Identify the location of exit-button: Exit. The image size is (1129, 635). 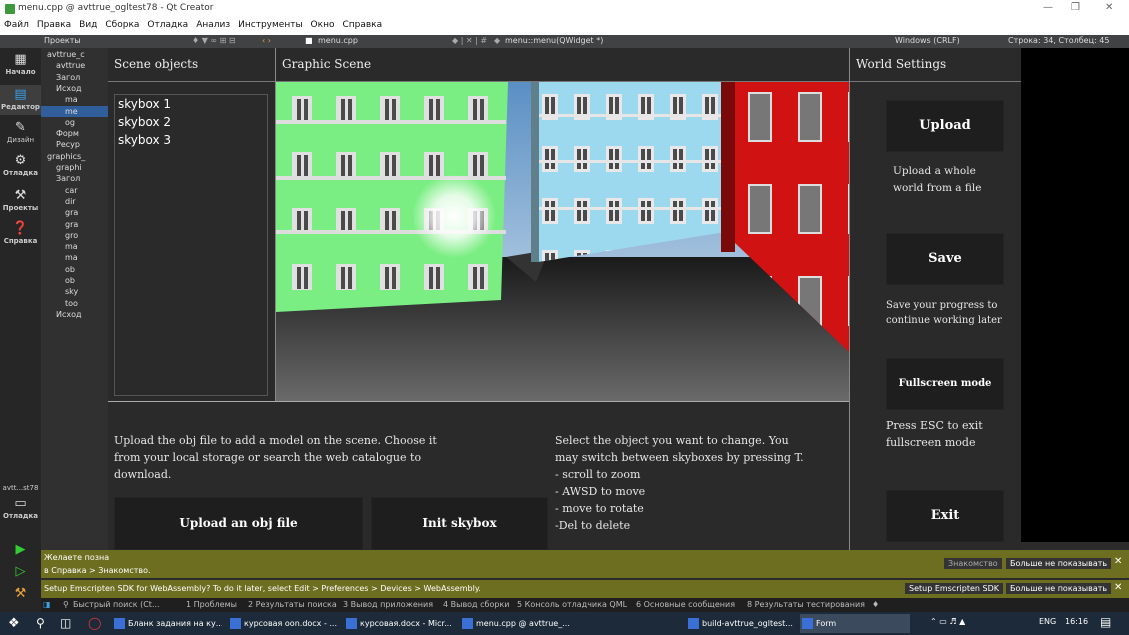
(945, 516).